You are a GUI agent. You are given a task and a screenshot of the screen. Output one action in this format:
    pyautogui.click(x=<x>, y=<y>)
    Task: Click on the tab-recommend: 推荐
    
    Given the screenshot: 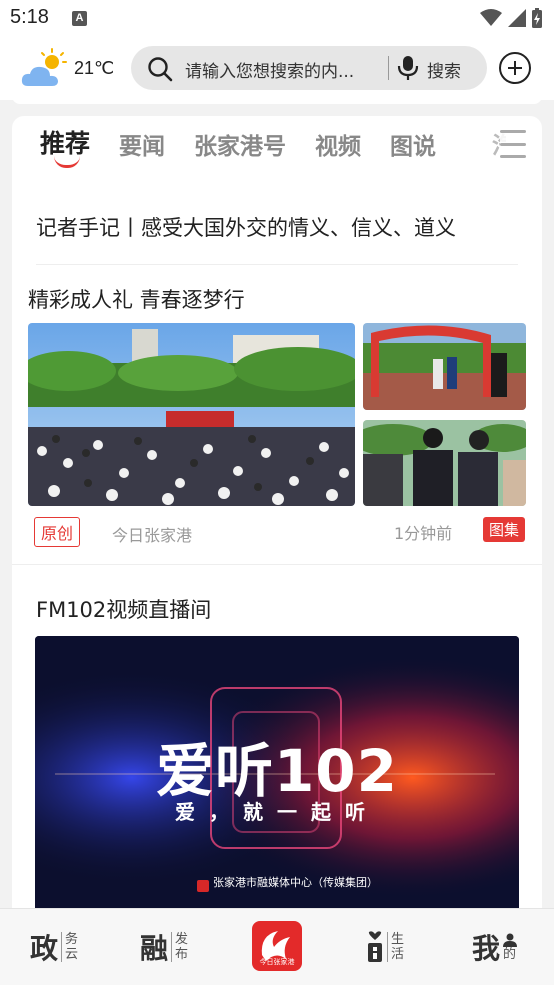 What is the action you would take?
    pyautogui.click(x=65, y=148)
    